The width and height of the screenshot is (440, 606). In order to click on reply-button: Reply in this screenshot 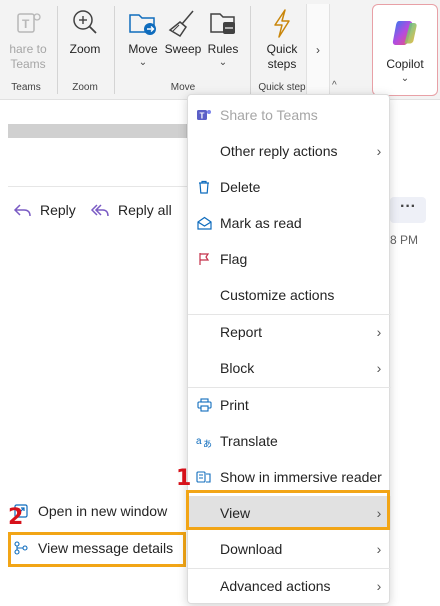, I will do `click(44, 210)`.